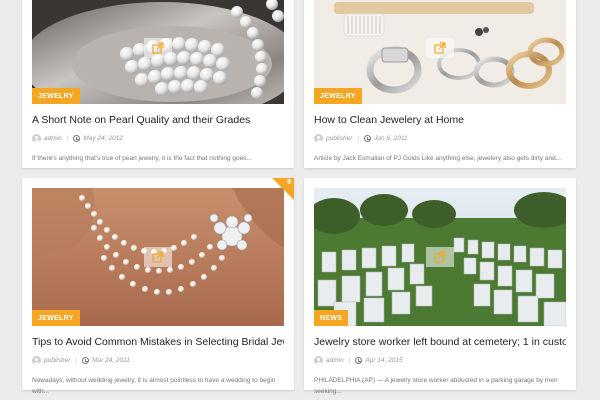  What do you see at coordinates (384, 360) in the screenshot?
I see `post-date: Apr 14, 2015` at bounding box center [384, 360].